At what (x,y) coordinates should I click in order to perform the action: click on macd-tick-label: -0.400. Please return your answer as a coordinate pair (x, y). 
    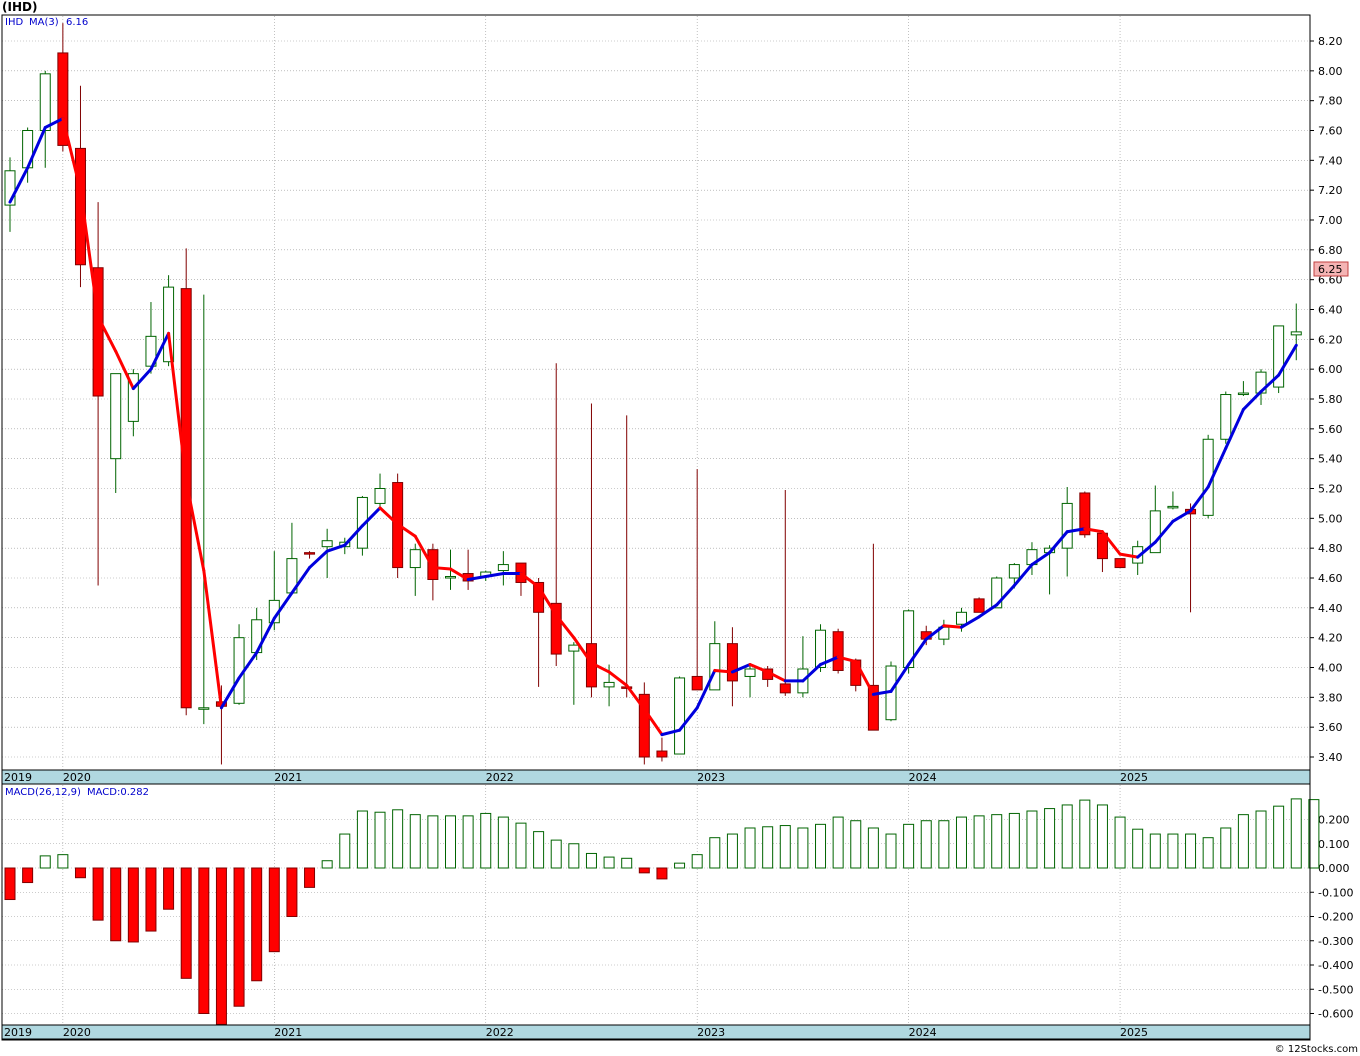
    Looking at the image, I should click on (1335, 965).